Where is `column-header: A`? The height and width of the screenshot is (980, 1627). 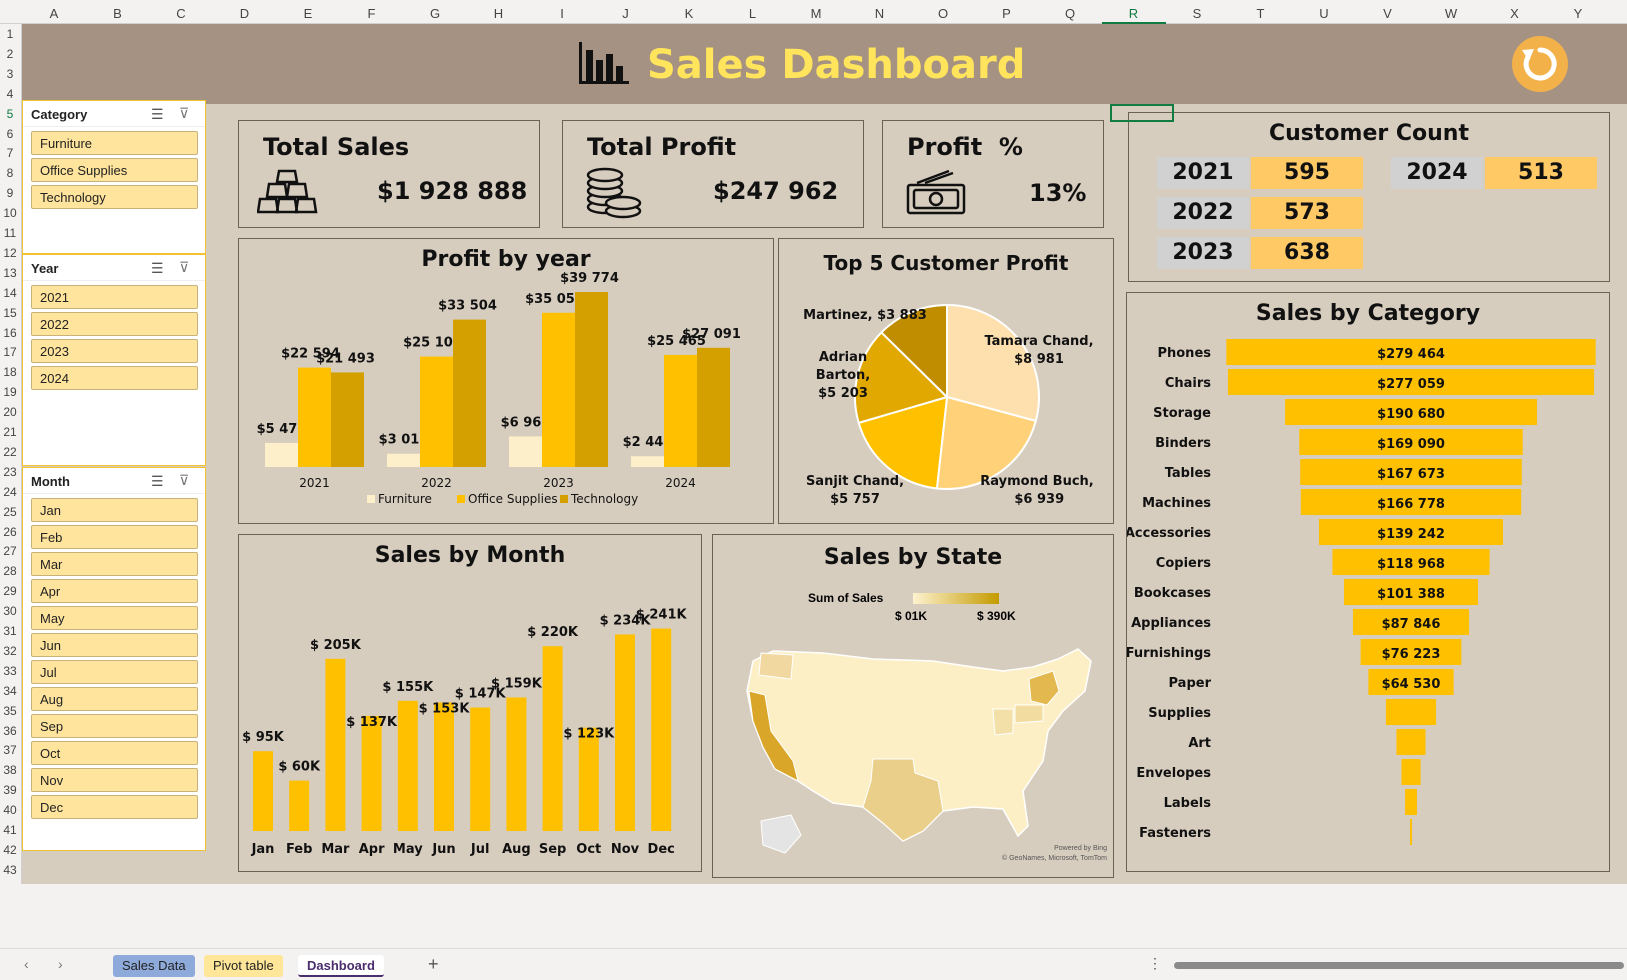
column-header: A is located at coordinates (54, 13).